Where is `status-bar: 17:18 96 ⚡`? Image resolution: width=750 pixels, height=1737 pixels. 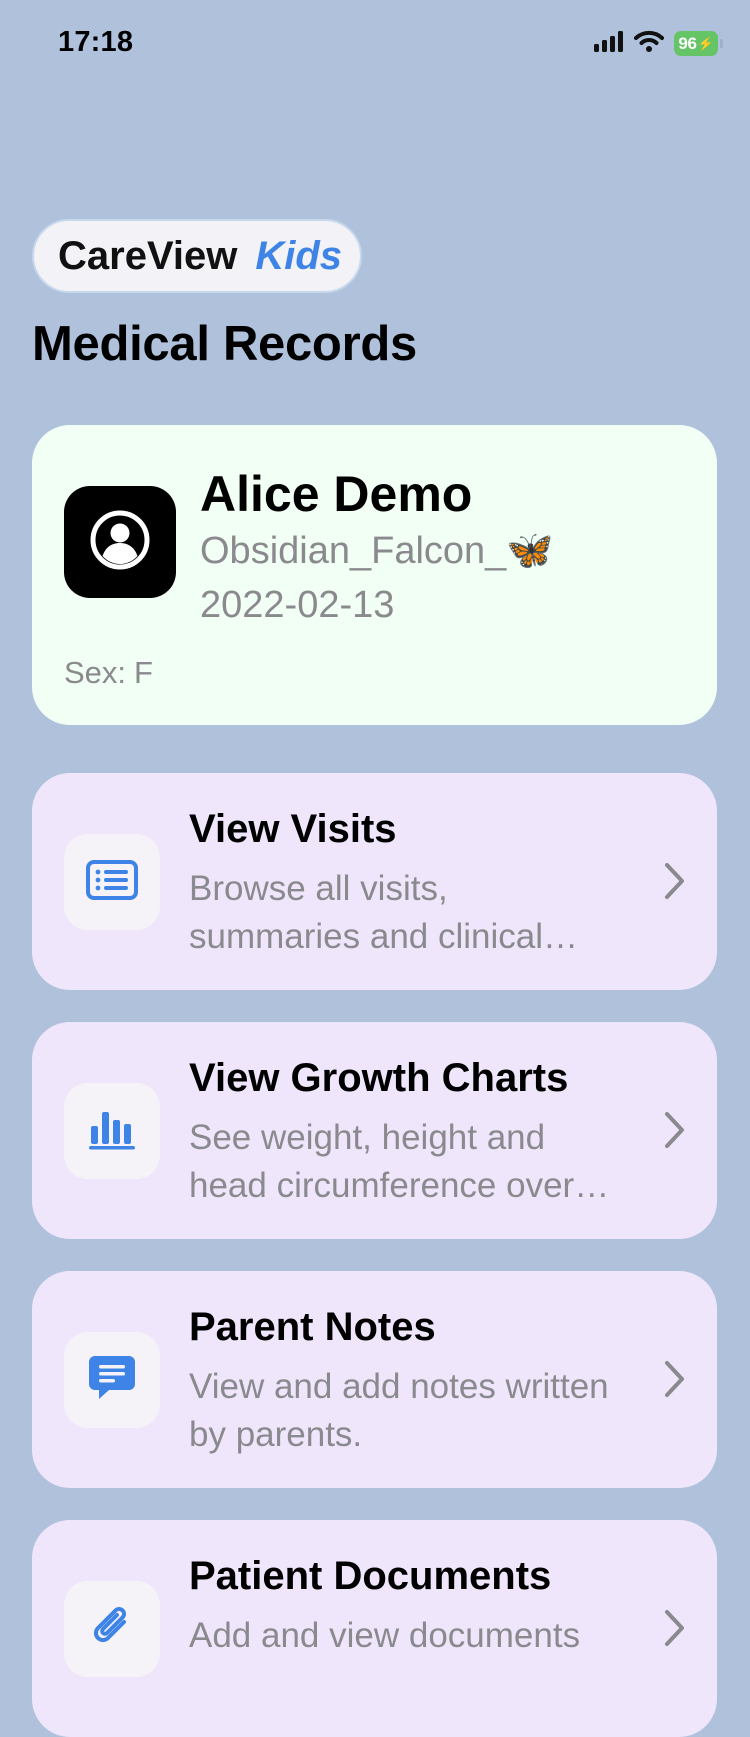 status-bar: 17:18 96 ⚡ is located at coordinates (375, 45).